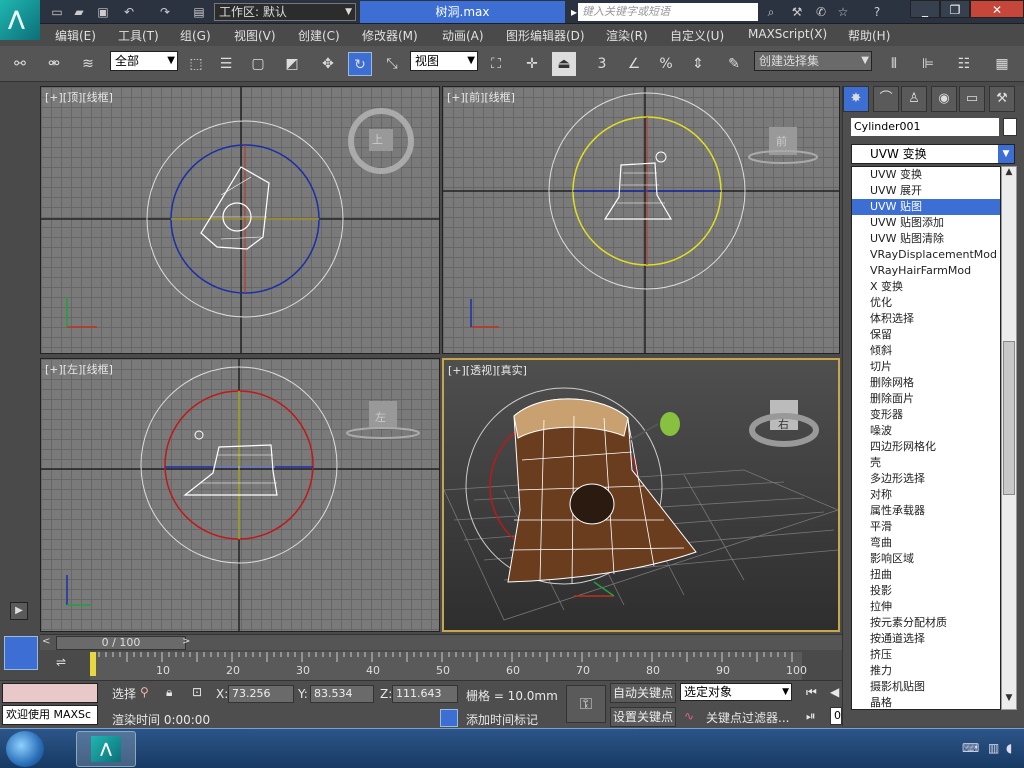 The image size is (1024, 768). What do you see at coordinates (926, 527) in the screenshot?
I see `modifier-list-item: 平滑` at bounding box center [926, 527].